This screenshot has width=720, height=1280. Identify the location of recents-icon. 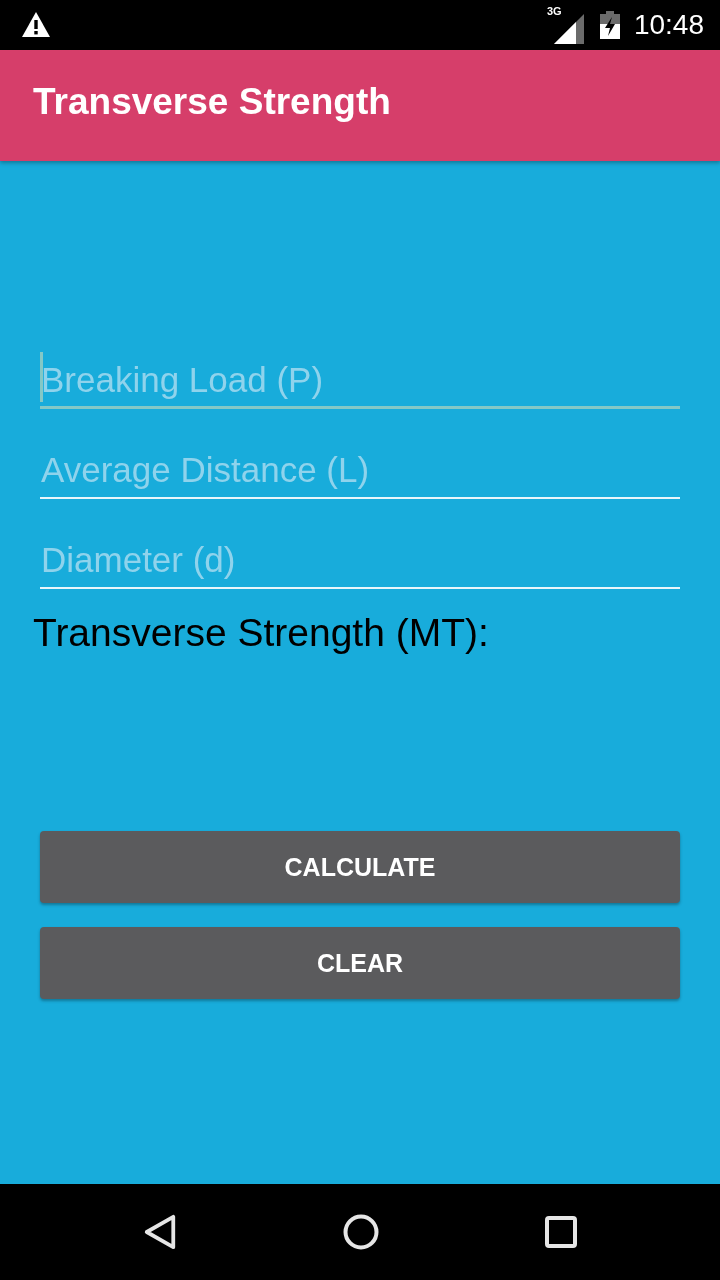
(561, 1232).